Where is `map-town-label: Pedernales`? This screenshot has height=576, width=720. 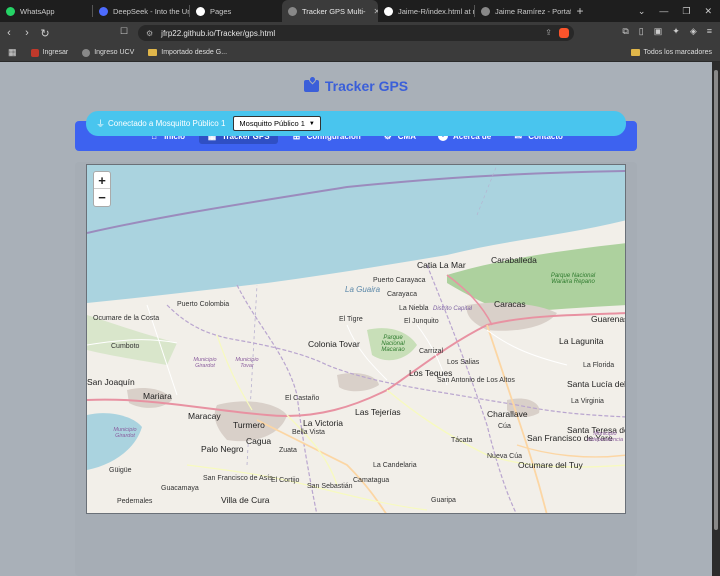
map-town-label: Pedernales is located at coordinates (135, 501).